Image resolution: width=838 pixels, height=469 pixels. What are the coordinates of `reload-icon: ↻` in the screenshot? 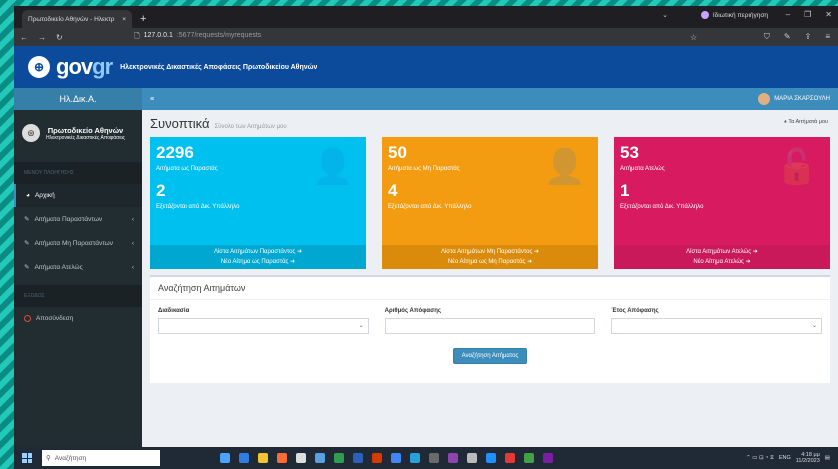 It's located at (59, 37).